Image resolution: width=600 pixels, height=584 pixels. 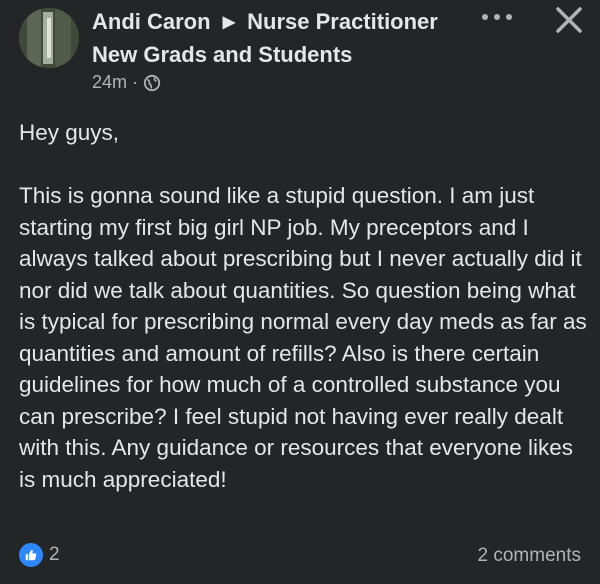 I want to click on post-meta: 24m ·, so click(x=126, y=82).